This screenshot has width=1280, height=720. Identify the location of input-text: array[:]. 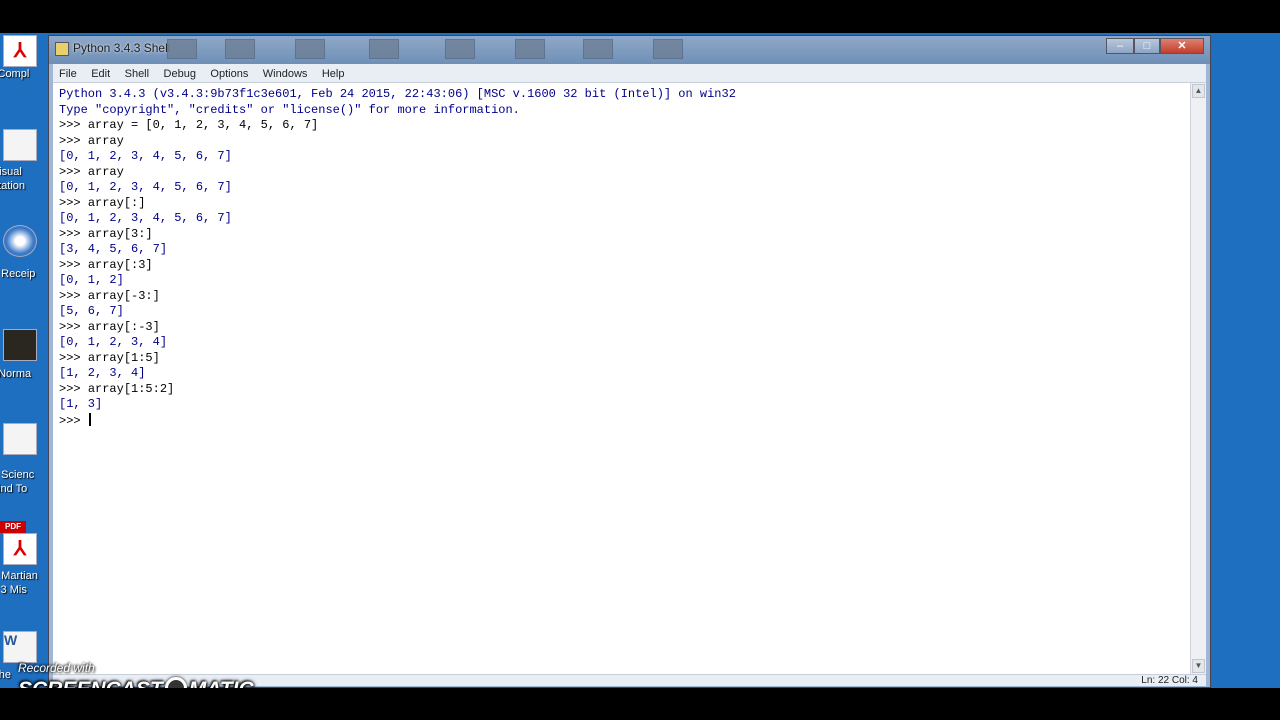
(116, 202).